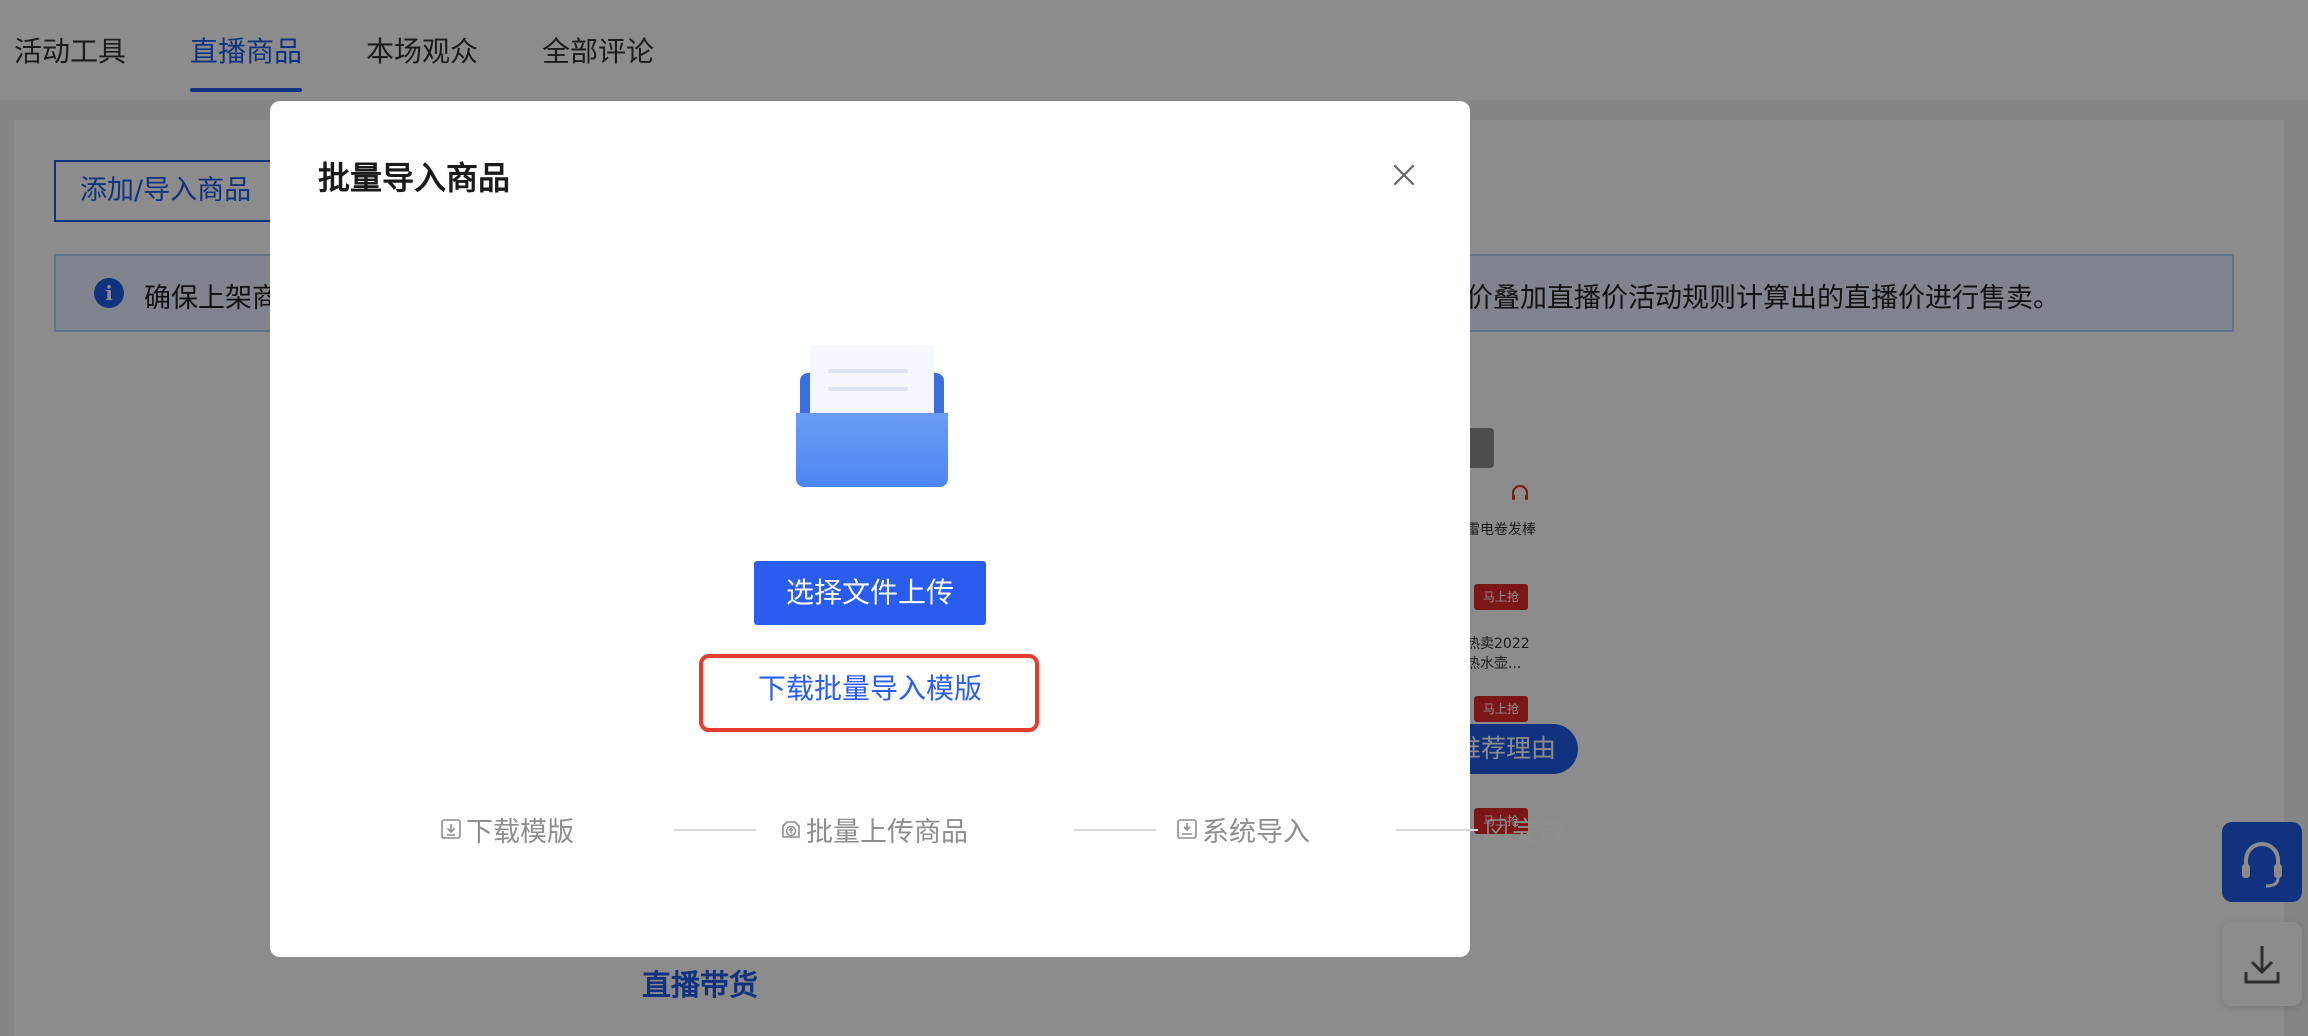 Image resolution: width=2308 pixels, height=1036 pixels. What do you see at coordinates (1187, 829) in the screenshot?
I see `import-icon` at bounding box center [1187, 829].